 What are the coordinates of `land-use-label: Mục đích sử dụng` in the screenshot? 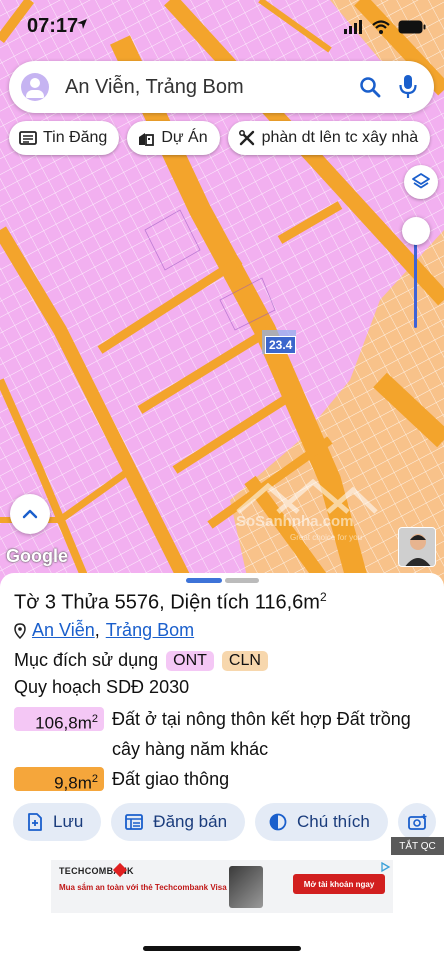 It's located at (86, 660).